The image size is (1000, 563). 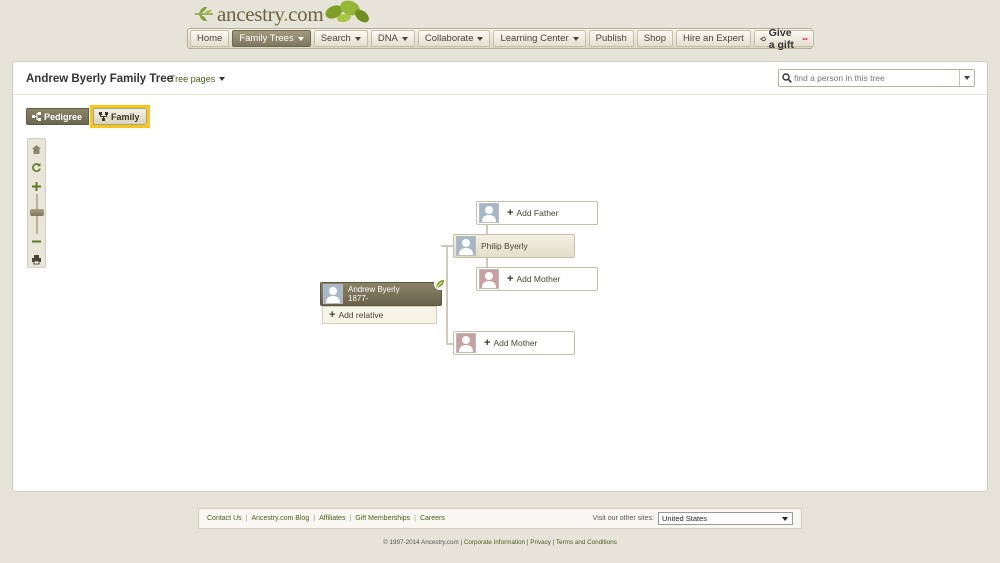 What do you see at coordinates (421, 542) in the screenshot?
I see `copyright-text: © 1997-2014 Ancestry.com` at bounding box center [421, 542].